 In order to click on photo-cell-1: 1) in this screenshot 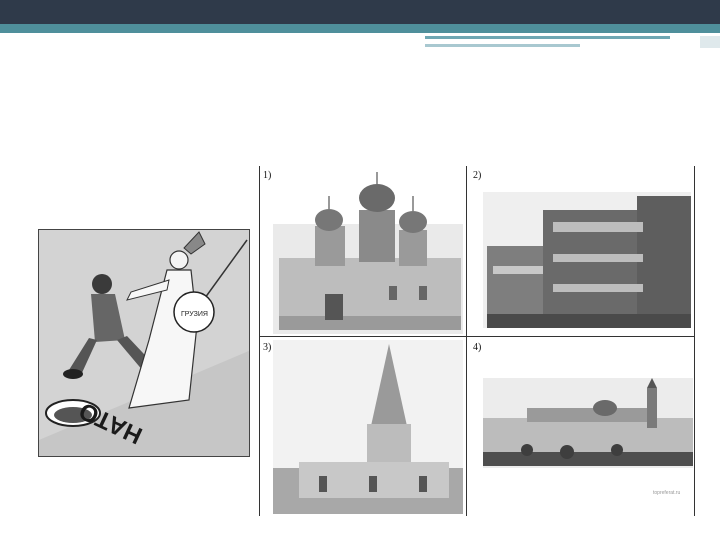, I will do `click(362, 251)`.